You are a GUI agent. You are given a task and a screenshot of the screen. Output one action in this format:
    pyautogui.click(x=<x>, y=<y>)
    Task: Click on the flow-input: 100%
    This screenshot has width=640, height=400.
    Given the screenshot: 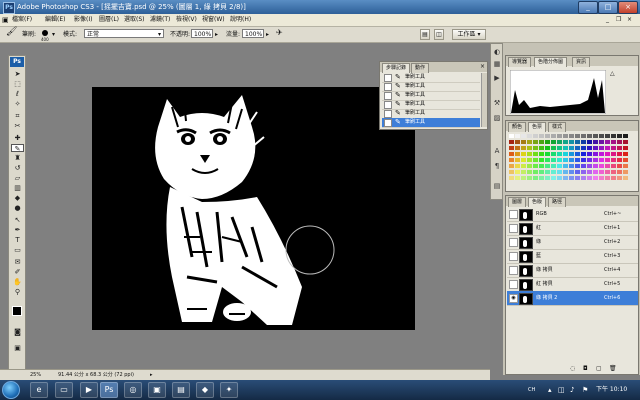 What is the action you would take?
    pyautogui.click(x=253, y=33)
    